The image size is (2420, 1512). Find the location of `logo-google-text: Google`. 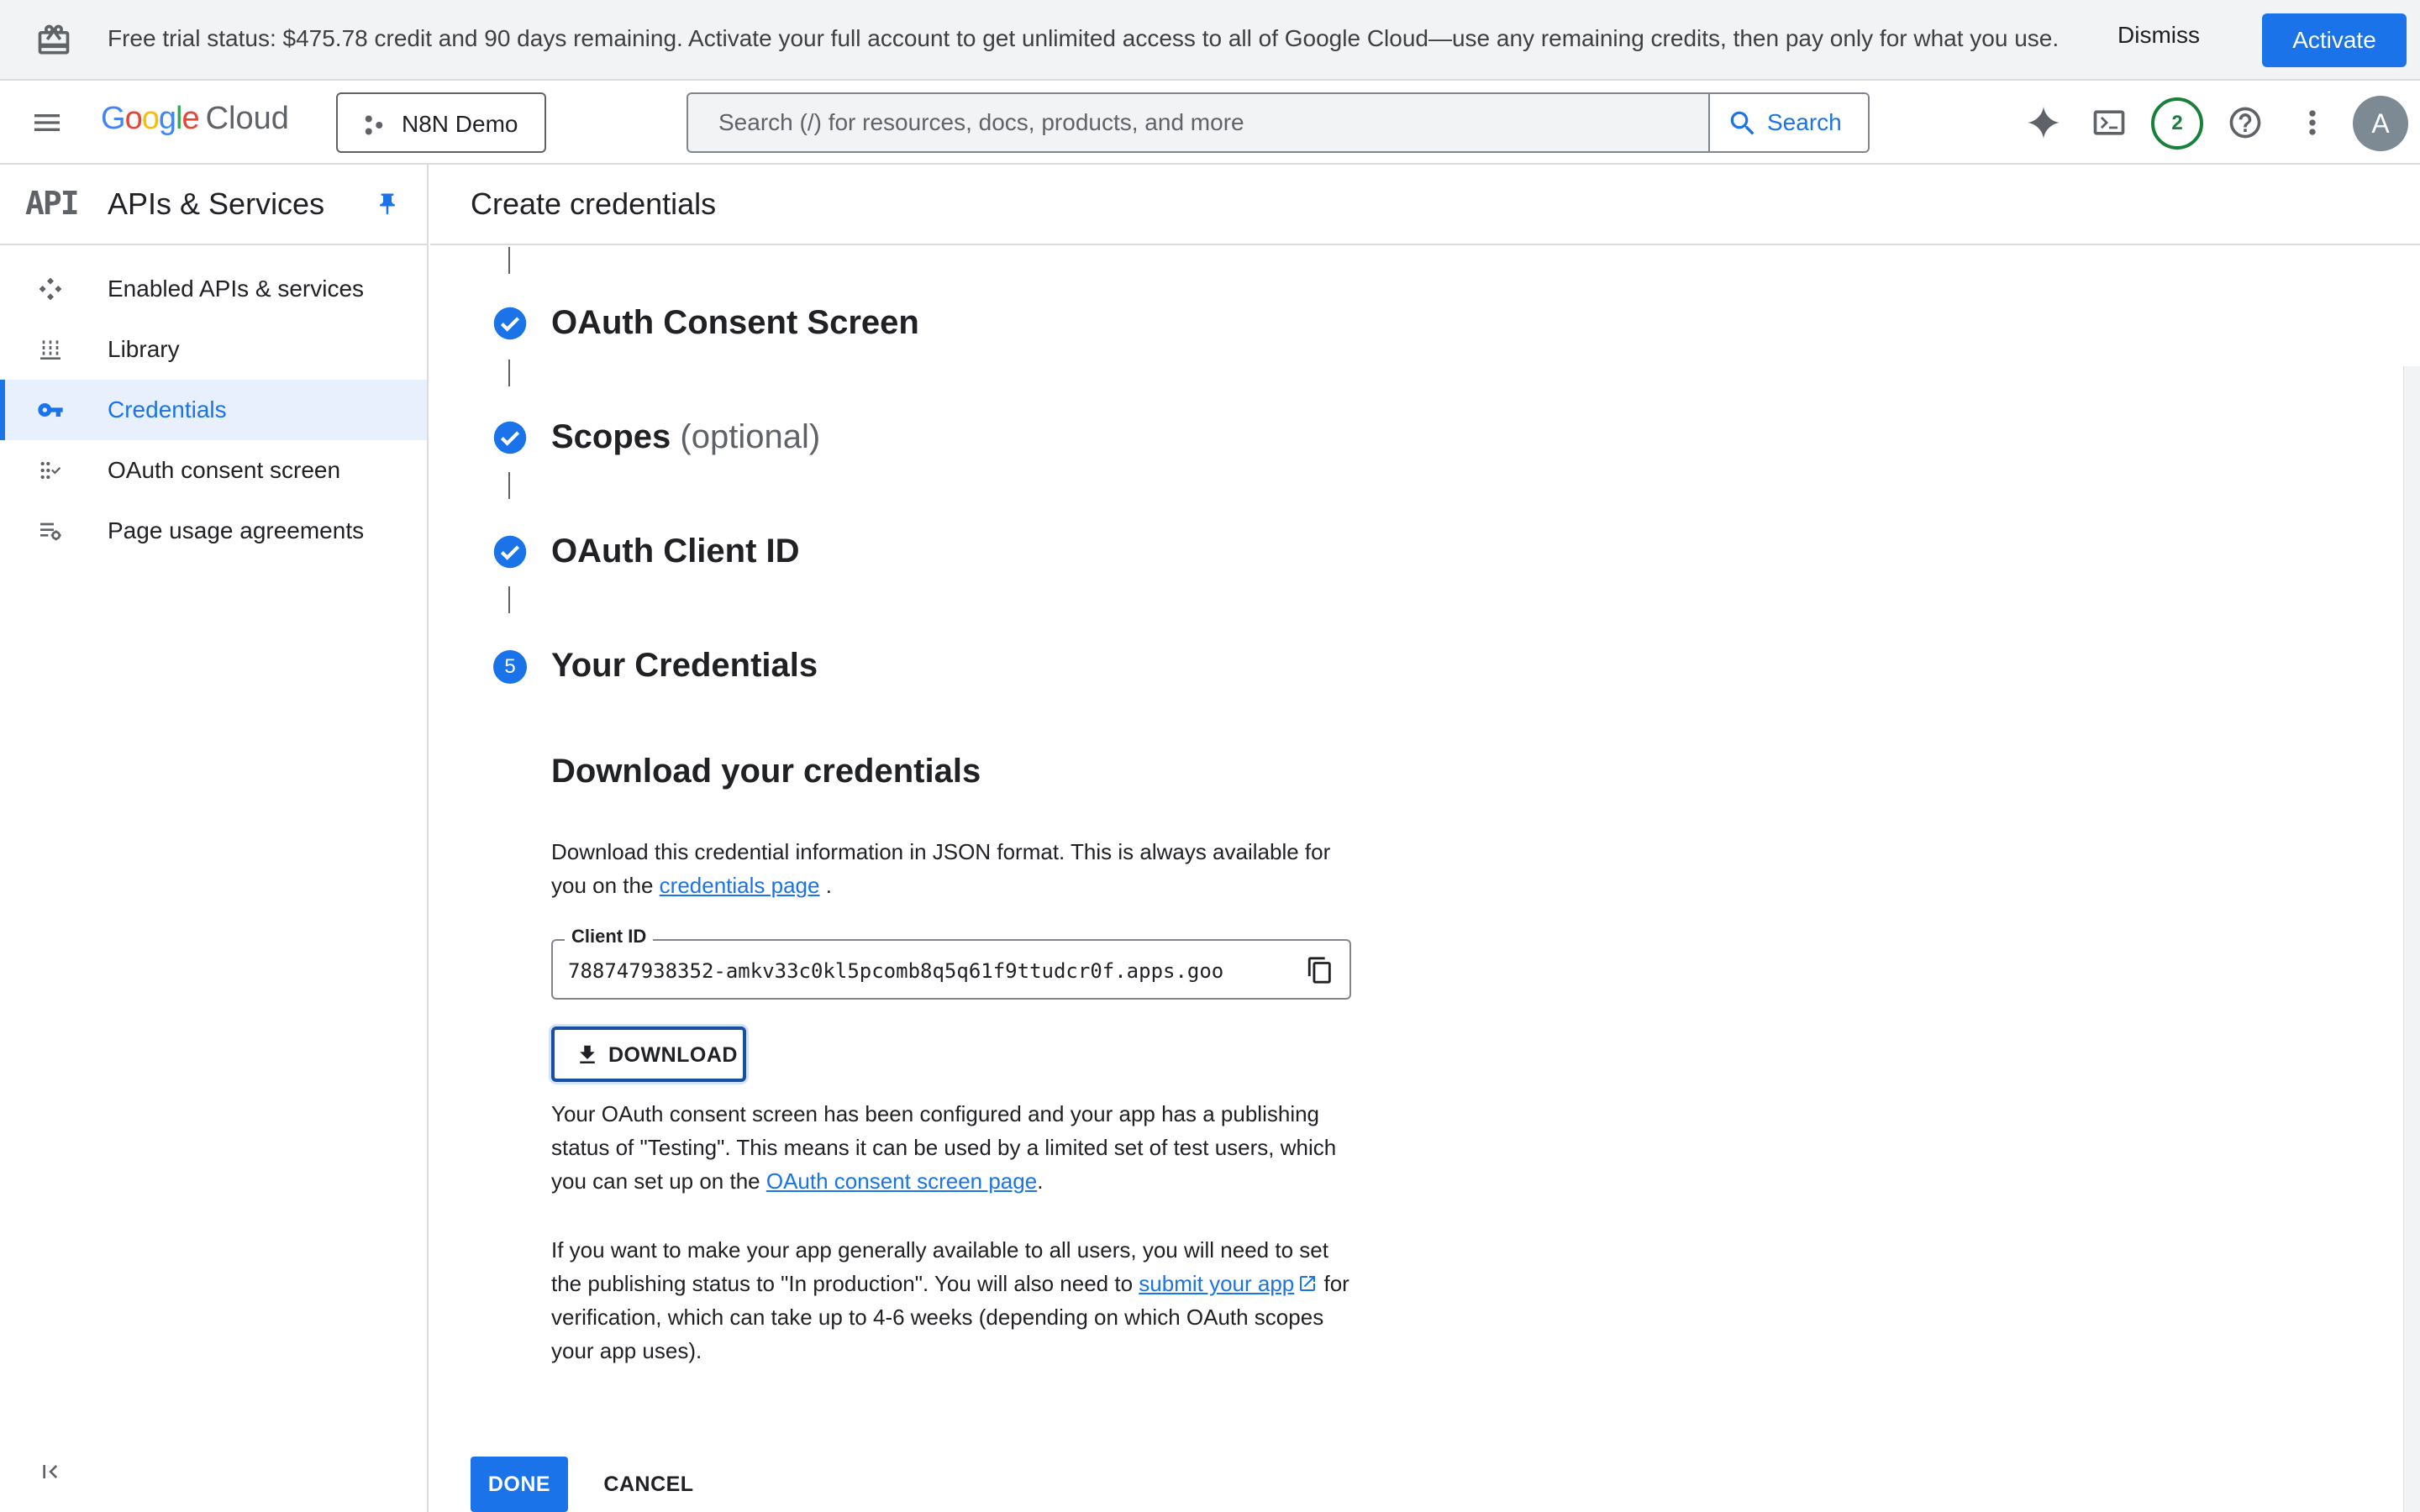

logo-google-text: Google is located at coordinates (150, 118).